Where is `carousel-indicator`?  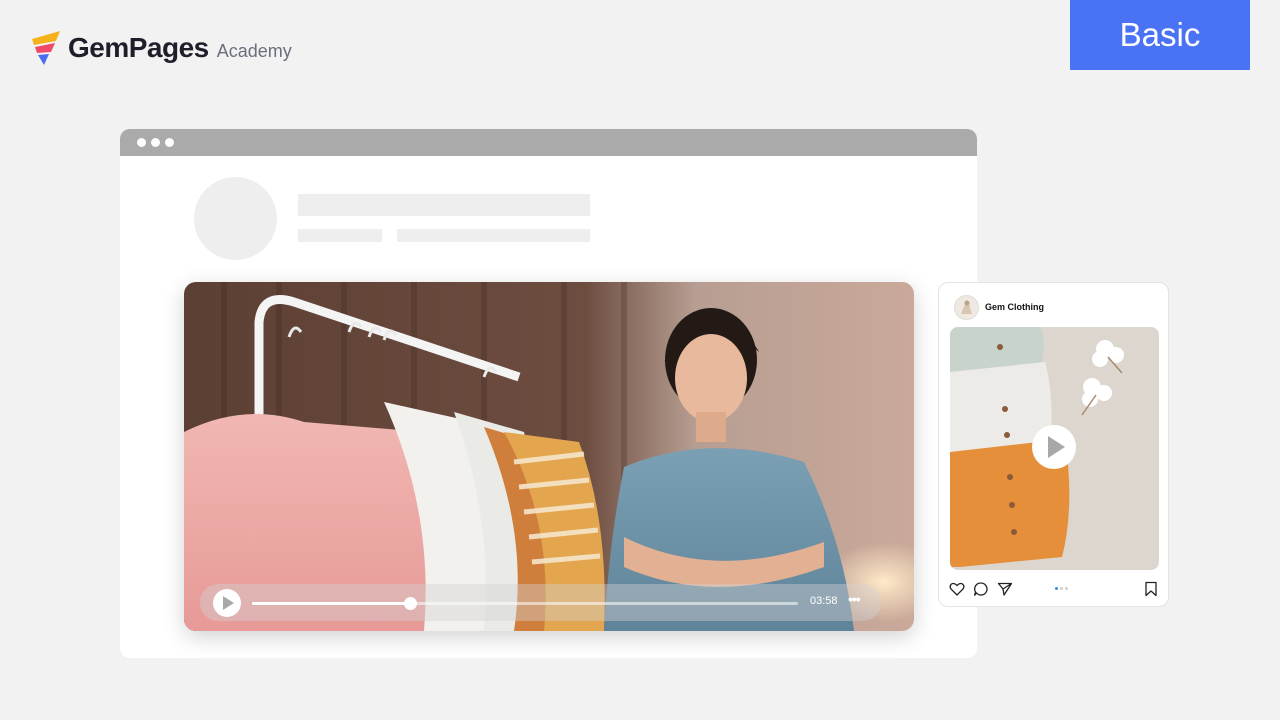
carousel-indicator is located at coordinates (1062, 596).